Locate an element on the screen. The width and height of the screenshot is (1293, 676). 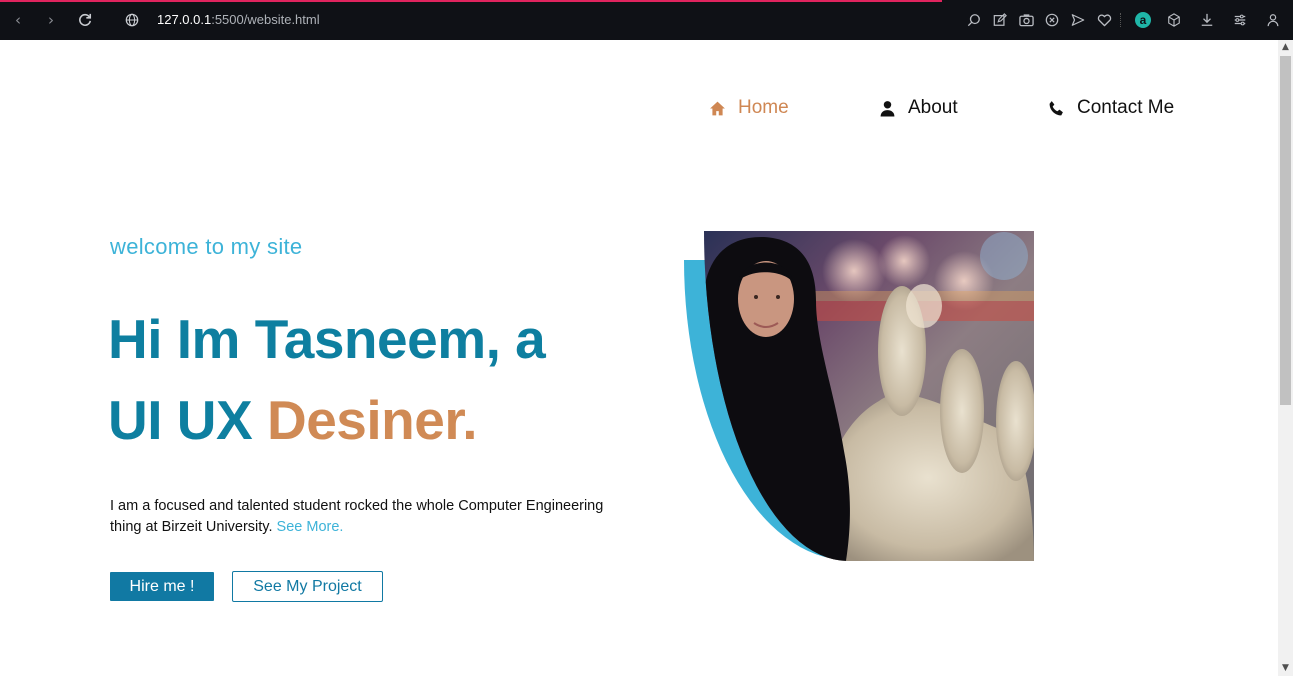
see-project-button: See My Project is located at coordinates (307, 586).